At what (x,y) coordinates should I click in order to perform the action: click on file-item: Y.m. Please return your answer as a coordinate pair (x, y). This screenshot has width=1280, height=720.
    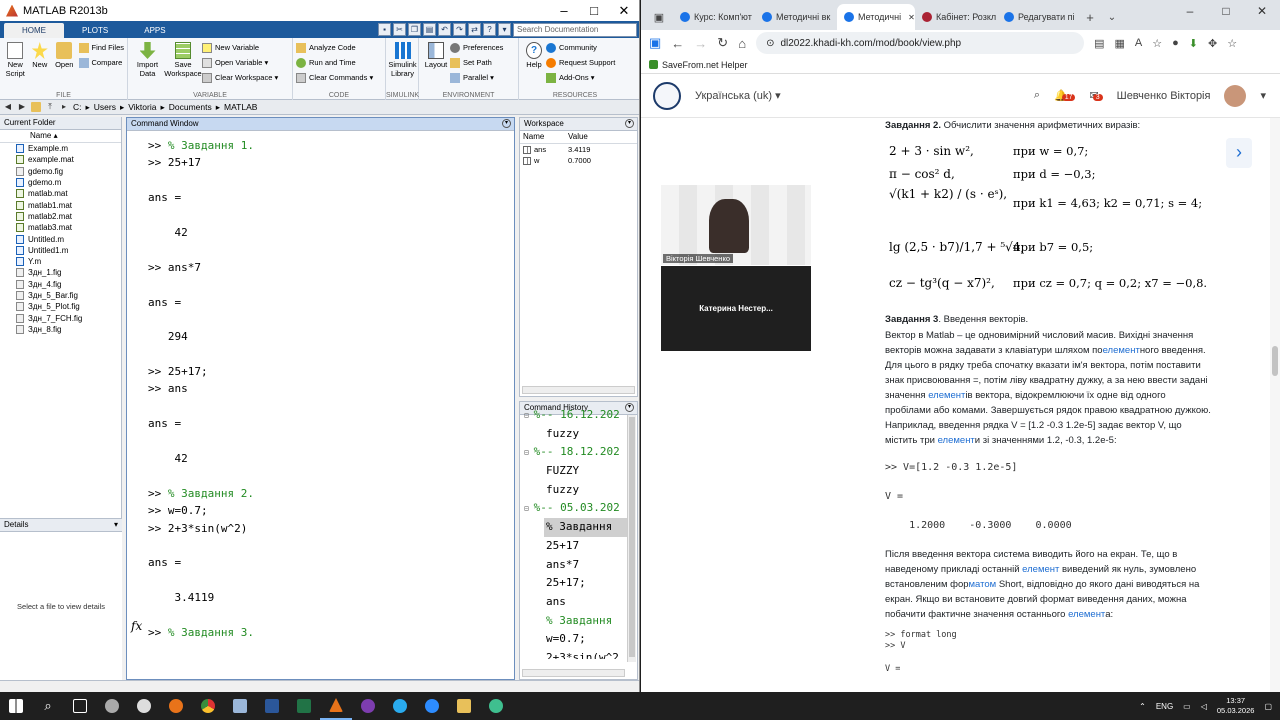
    Looking at the image, I should click on (60, 261).